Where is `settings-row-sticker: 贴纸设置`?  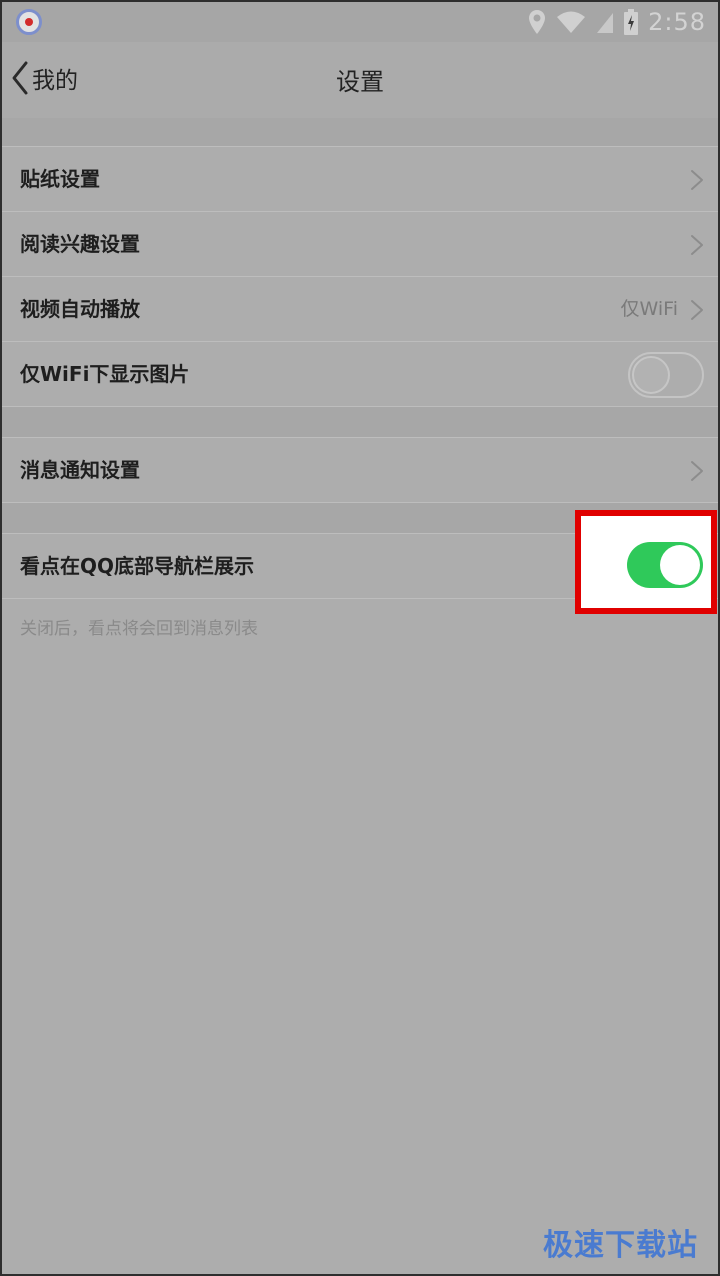
settings-row-sticker: 贴纸设置 is located at coordinates (360, 178).